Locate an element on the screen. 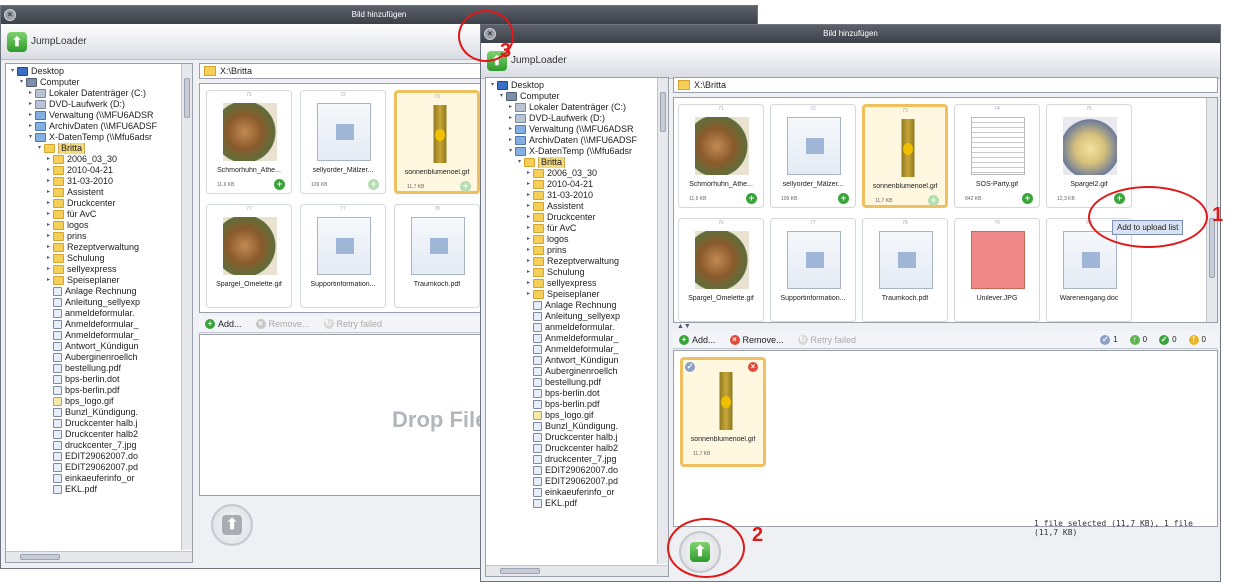 The height and width of the screenshot is (585, 1233). file-card: 79 Unilever.JPG is located at coordinates (997, 270).